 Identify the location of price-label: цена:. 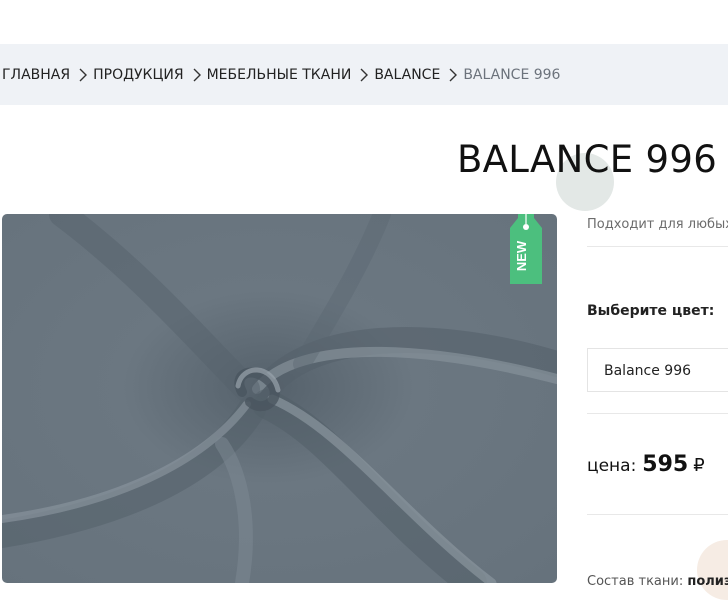
(612, 466).